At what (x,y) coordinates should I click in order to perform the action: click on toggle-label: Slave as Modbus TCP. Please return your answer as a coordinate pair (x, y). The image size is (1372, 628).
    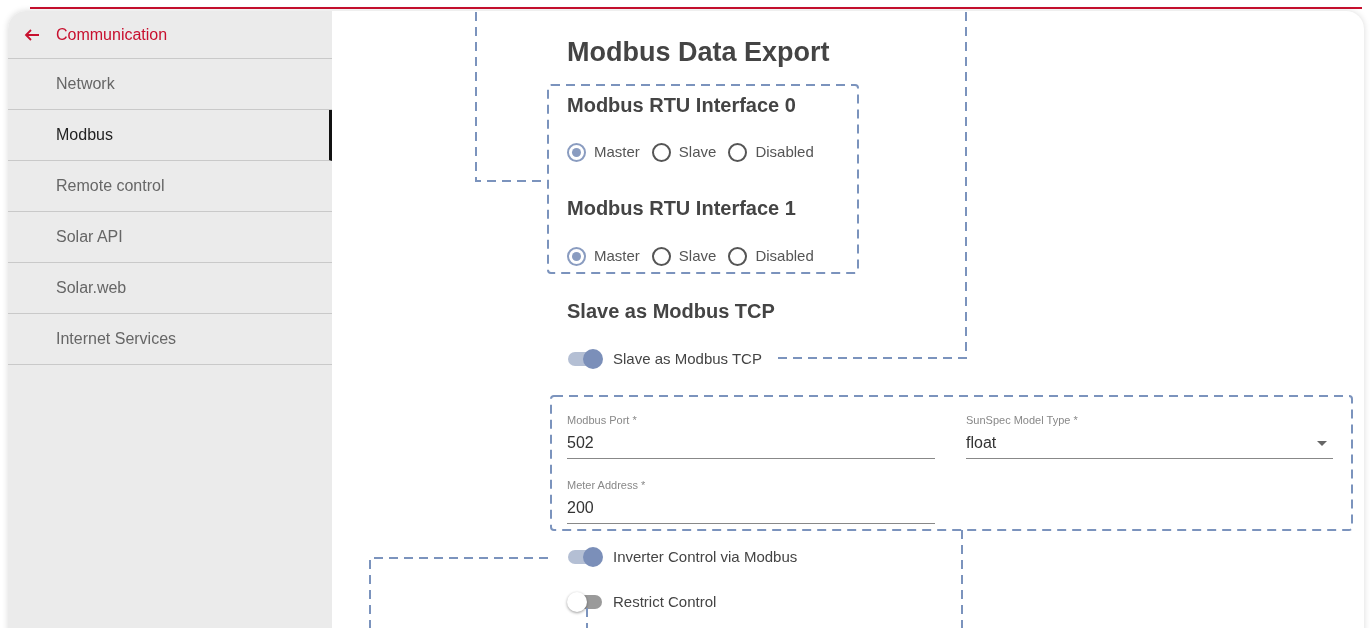
    Looking at the image, I should click on (687, 358).